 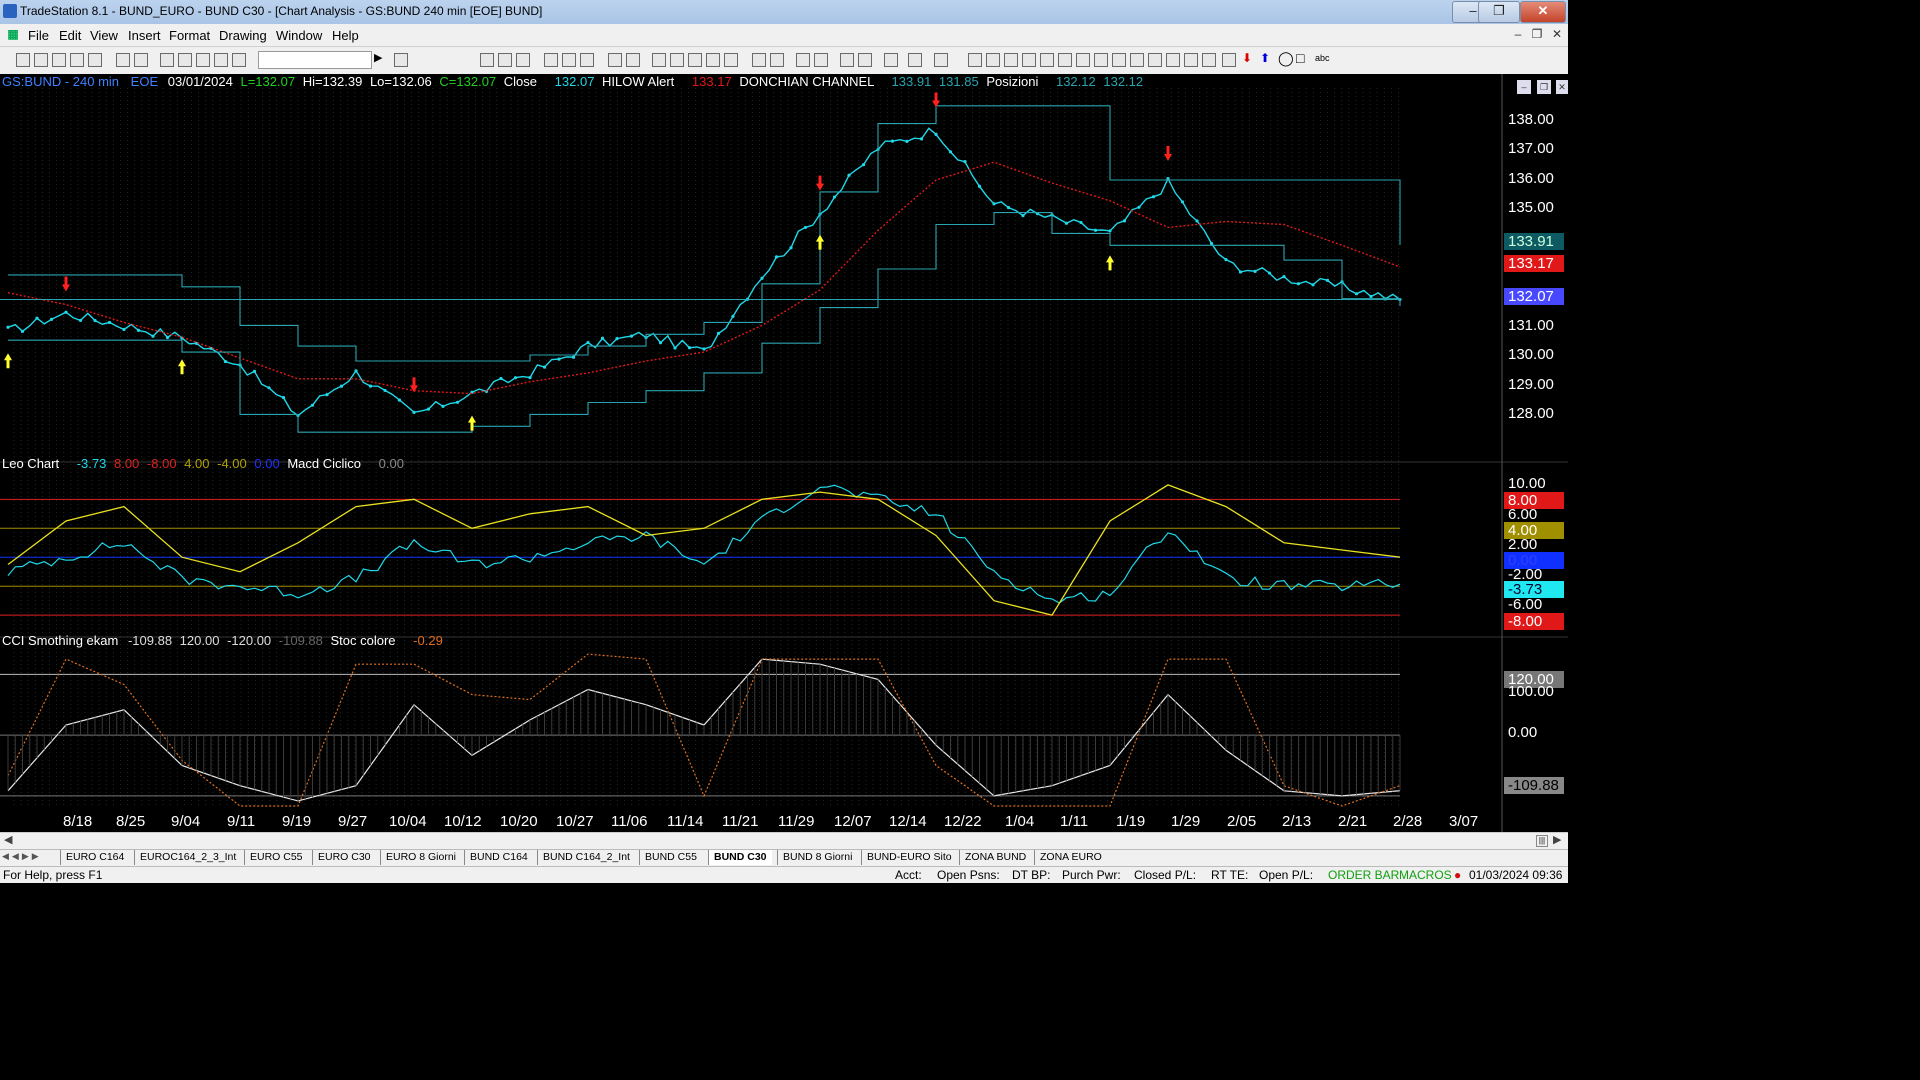 I want to click on tab-bund-c55: BUND C55, so click(x=670, y=857).